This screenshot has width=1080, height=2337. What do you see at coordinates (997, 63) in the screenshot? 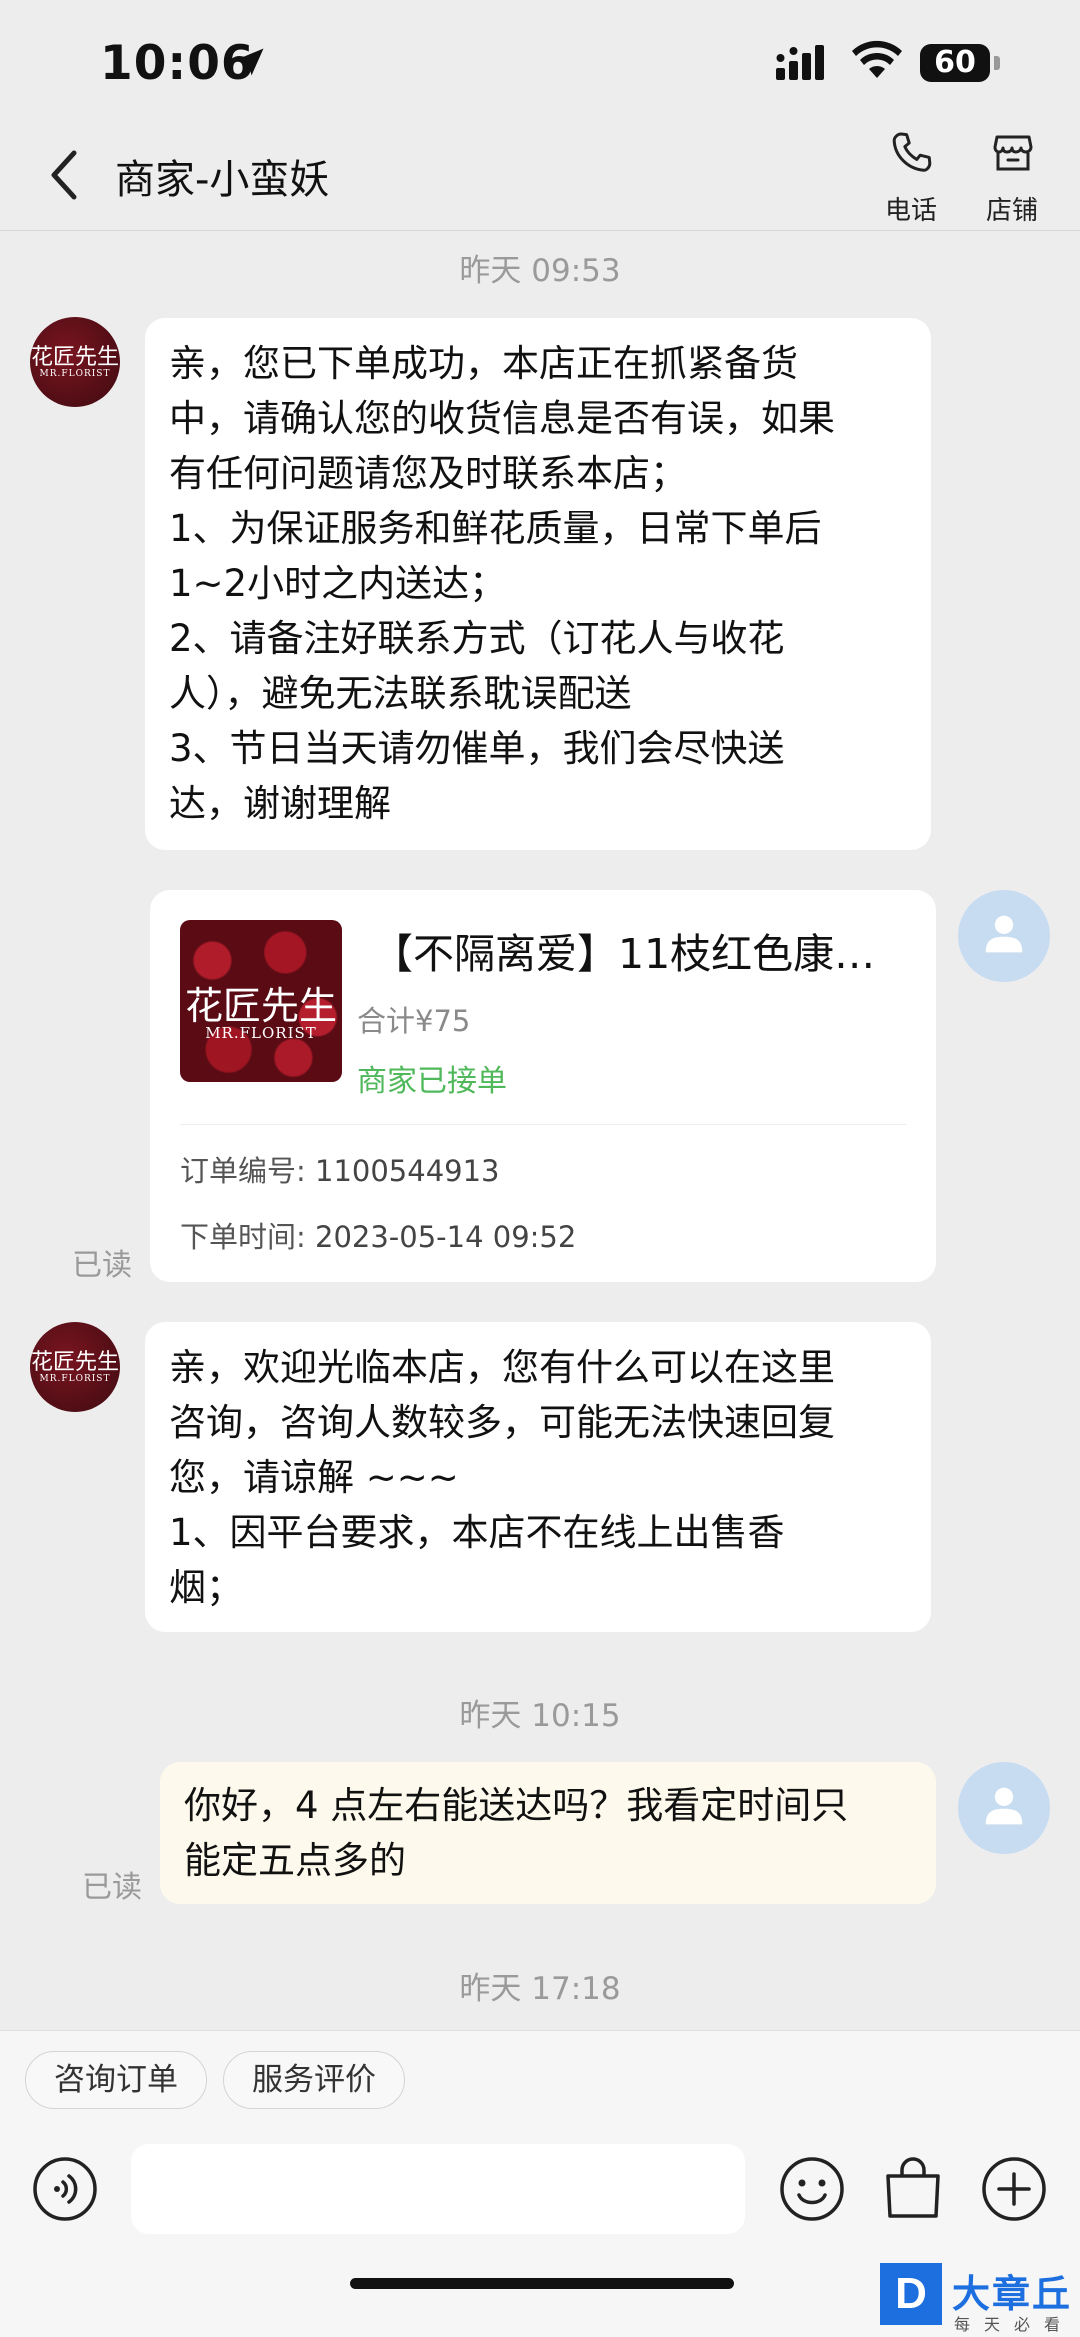
I see `battery-cap` at bounding box center [997, 63].